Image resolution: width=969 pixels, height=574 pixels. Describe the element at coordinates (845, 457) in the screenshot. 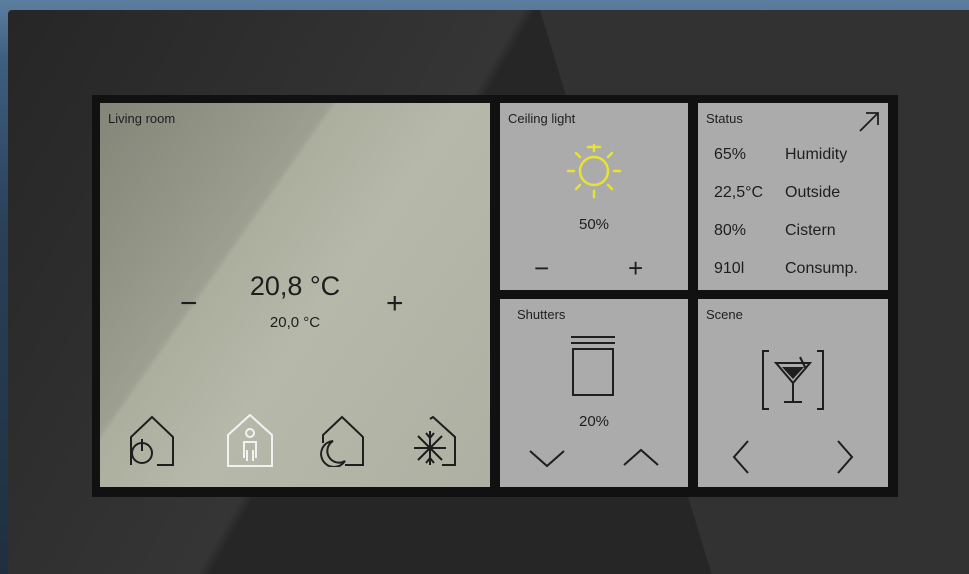

I see `scene-next-button` at that location.